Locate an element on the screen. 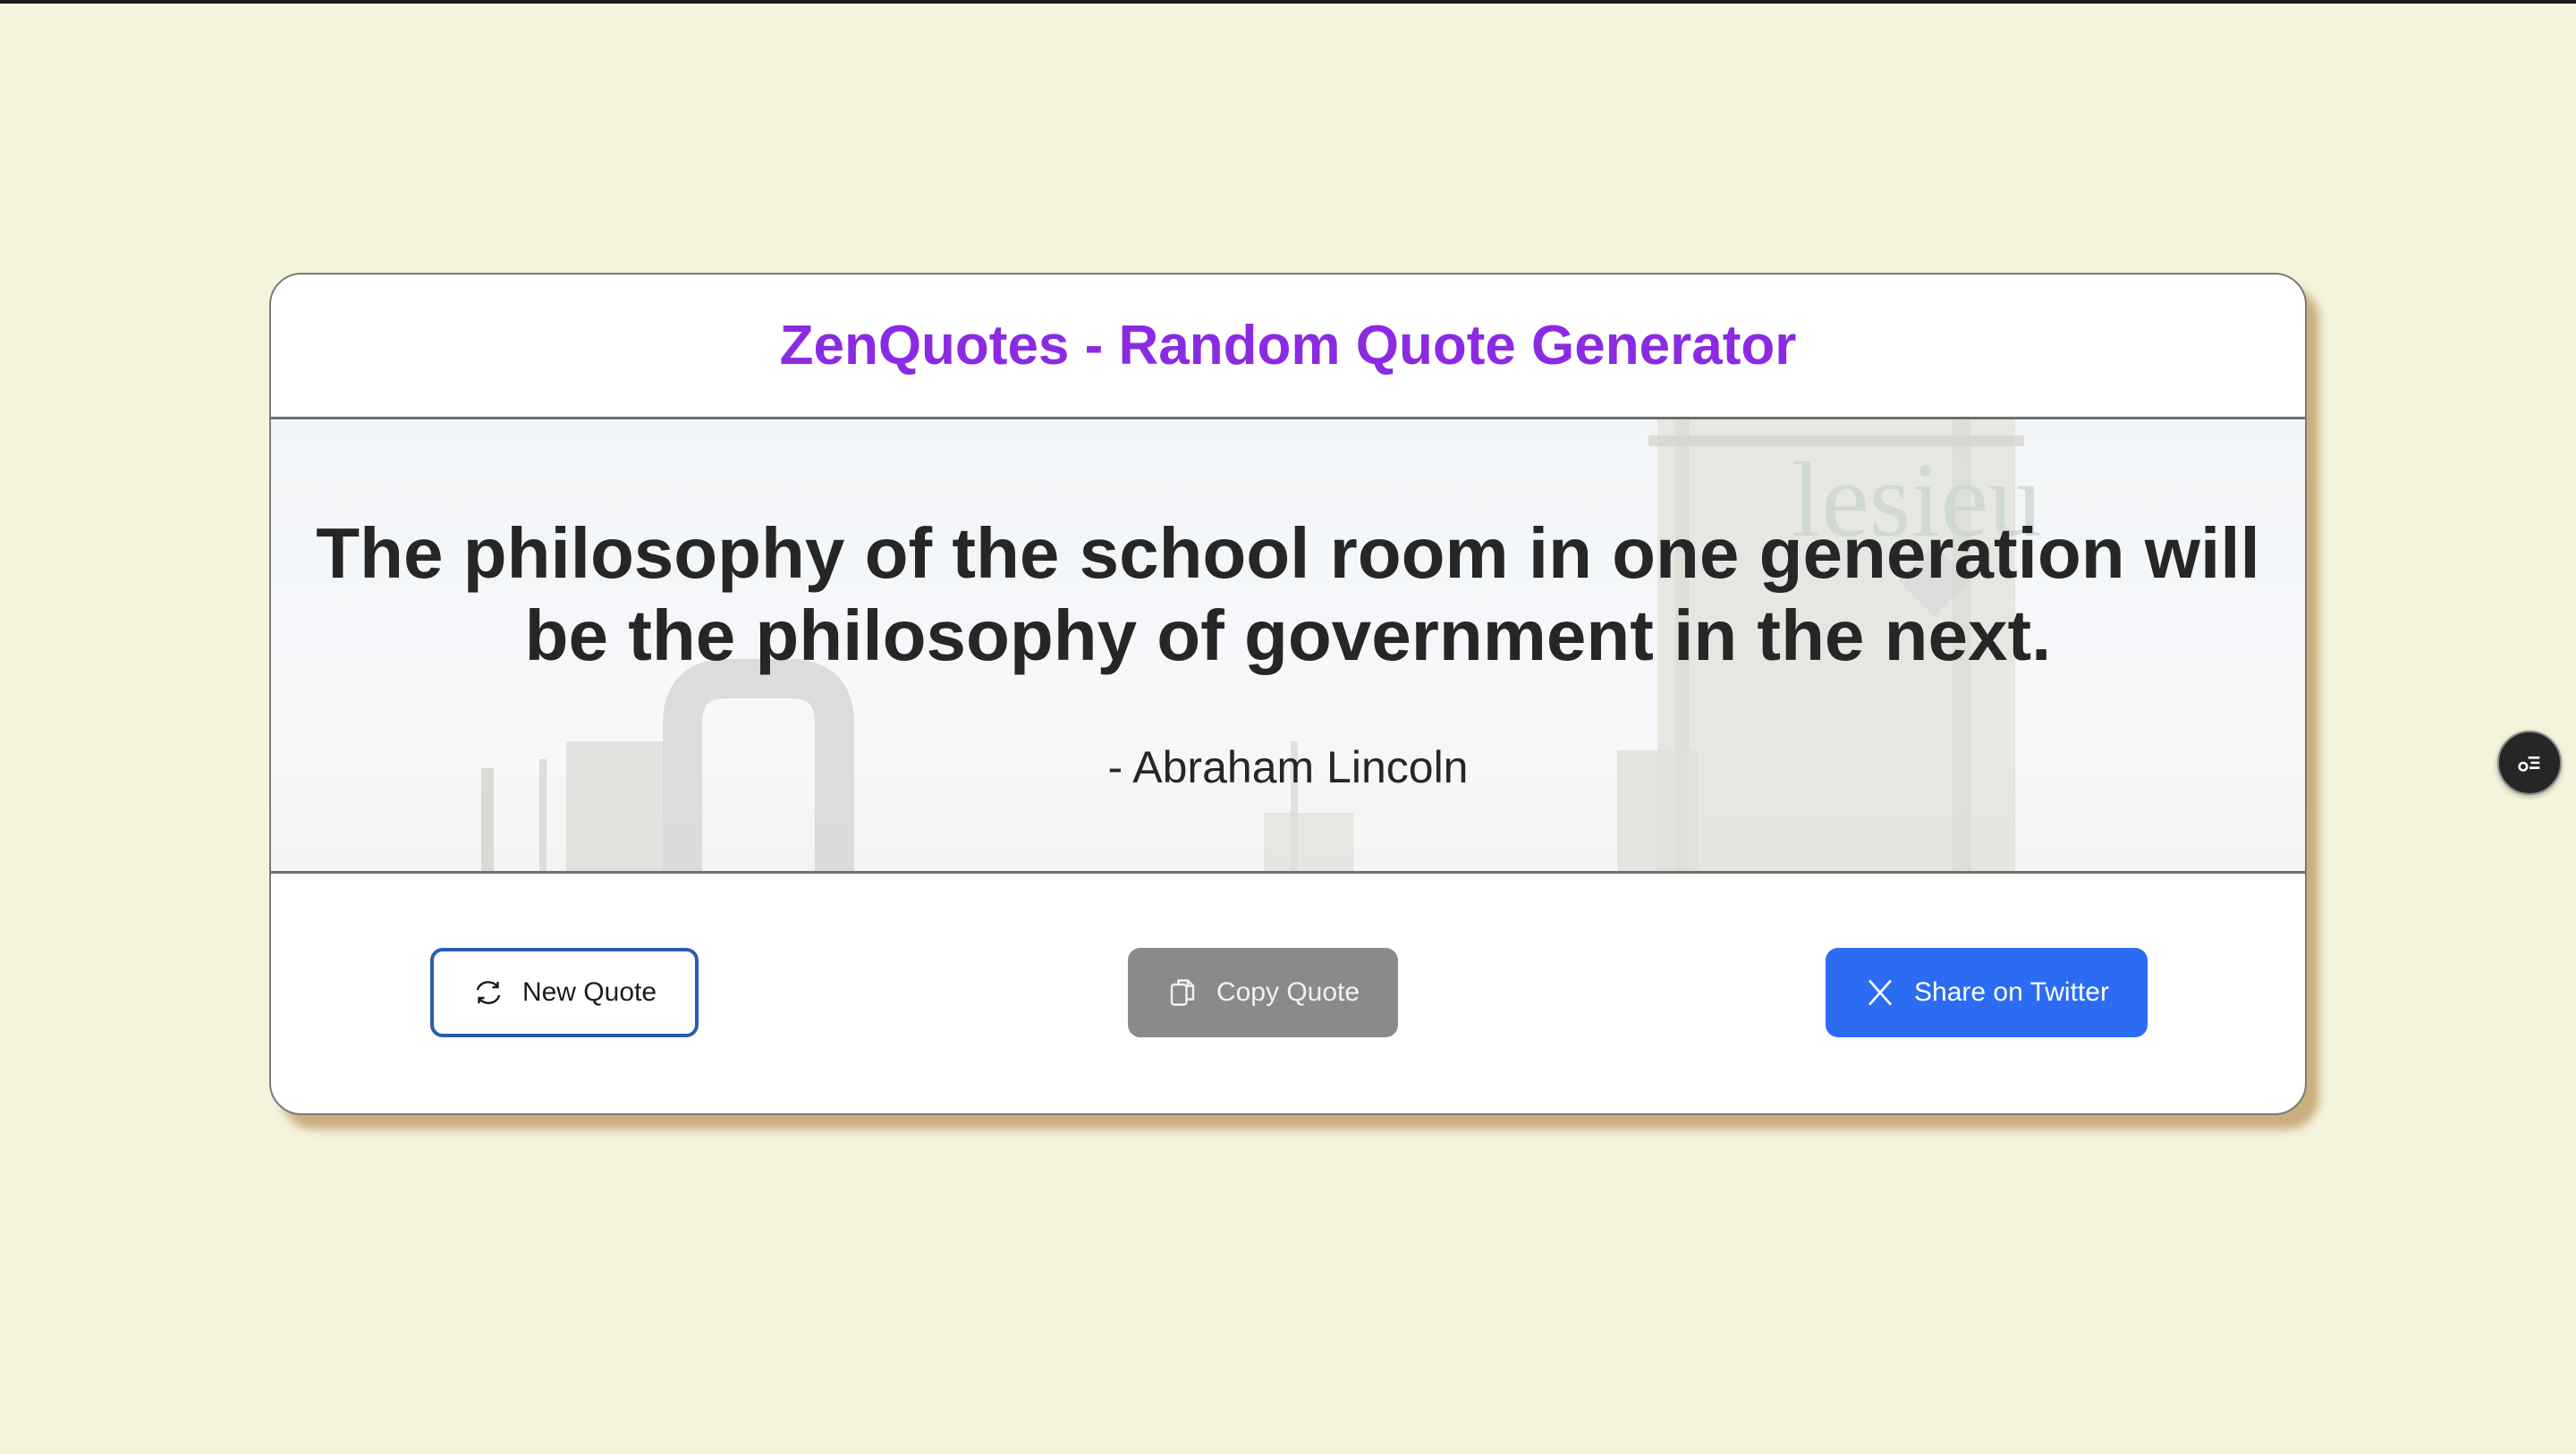 This screenshot has width=2576, height=1454. page-title: ZenQuotes - Random Quote Generator is located at coordinates (1288, 346).